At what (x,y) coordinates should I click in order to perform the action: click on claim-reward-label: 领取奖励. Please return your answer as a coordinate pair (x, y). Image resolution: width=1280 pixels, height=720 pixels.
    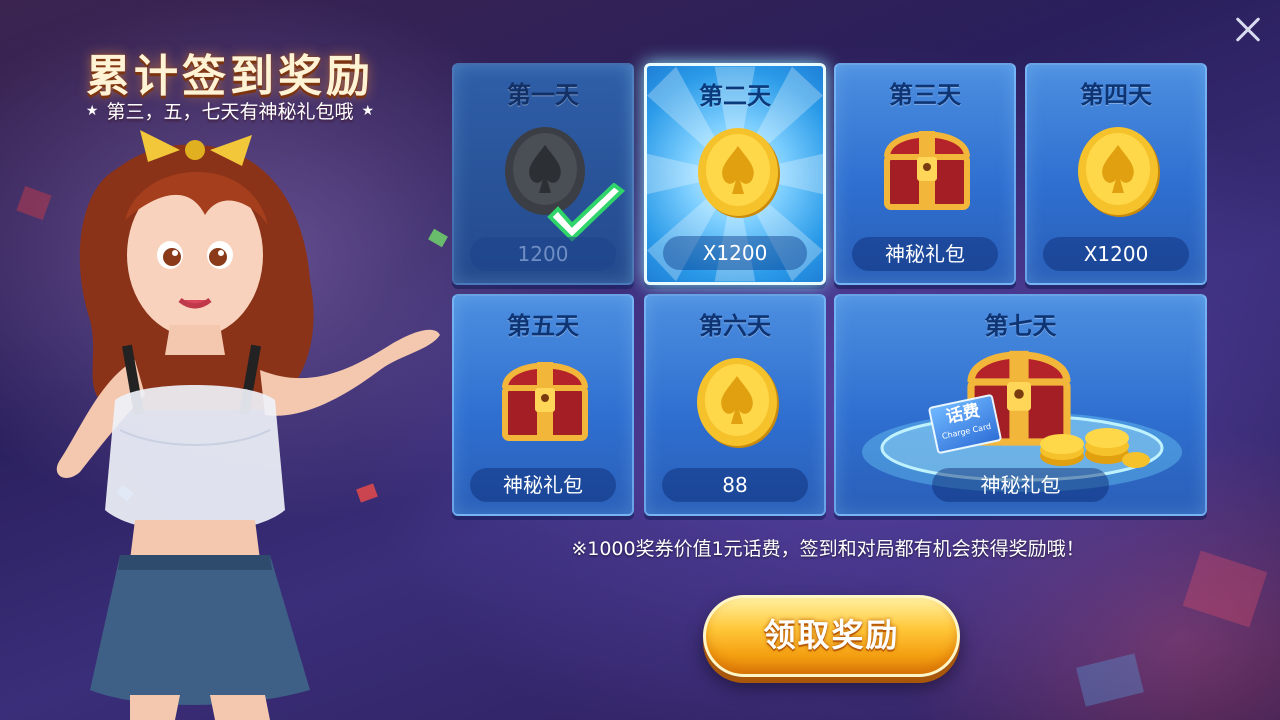
    Looking at the image, I should click on (831, 635).